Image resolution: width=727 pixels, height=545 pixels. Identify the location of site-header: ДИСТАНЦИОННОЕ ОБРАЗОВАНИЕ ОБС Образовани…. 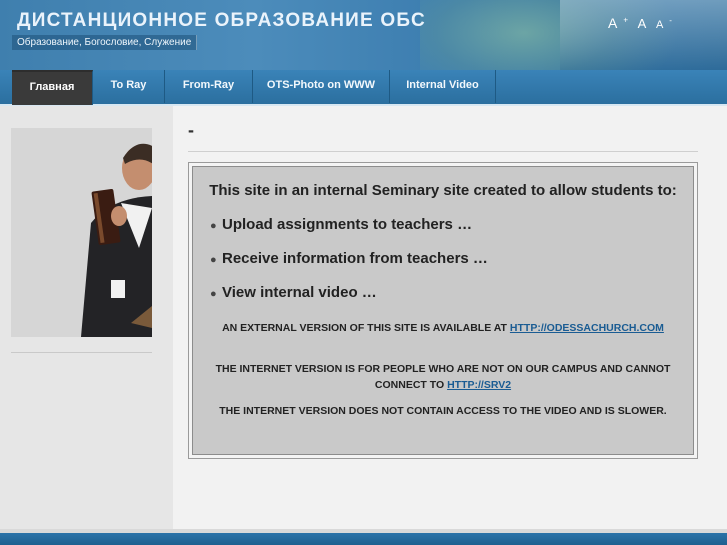
(363, 35).